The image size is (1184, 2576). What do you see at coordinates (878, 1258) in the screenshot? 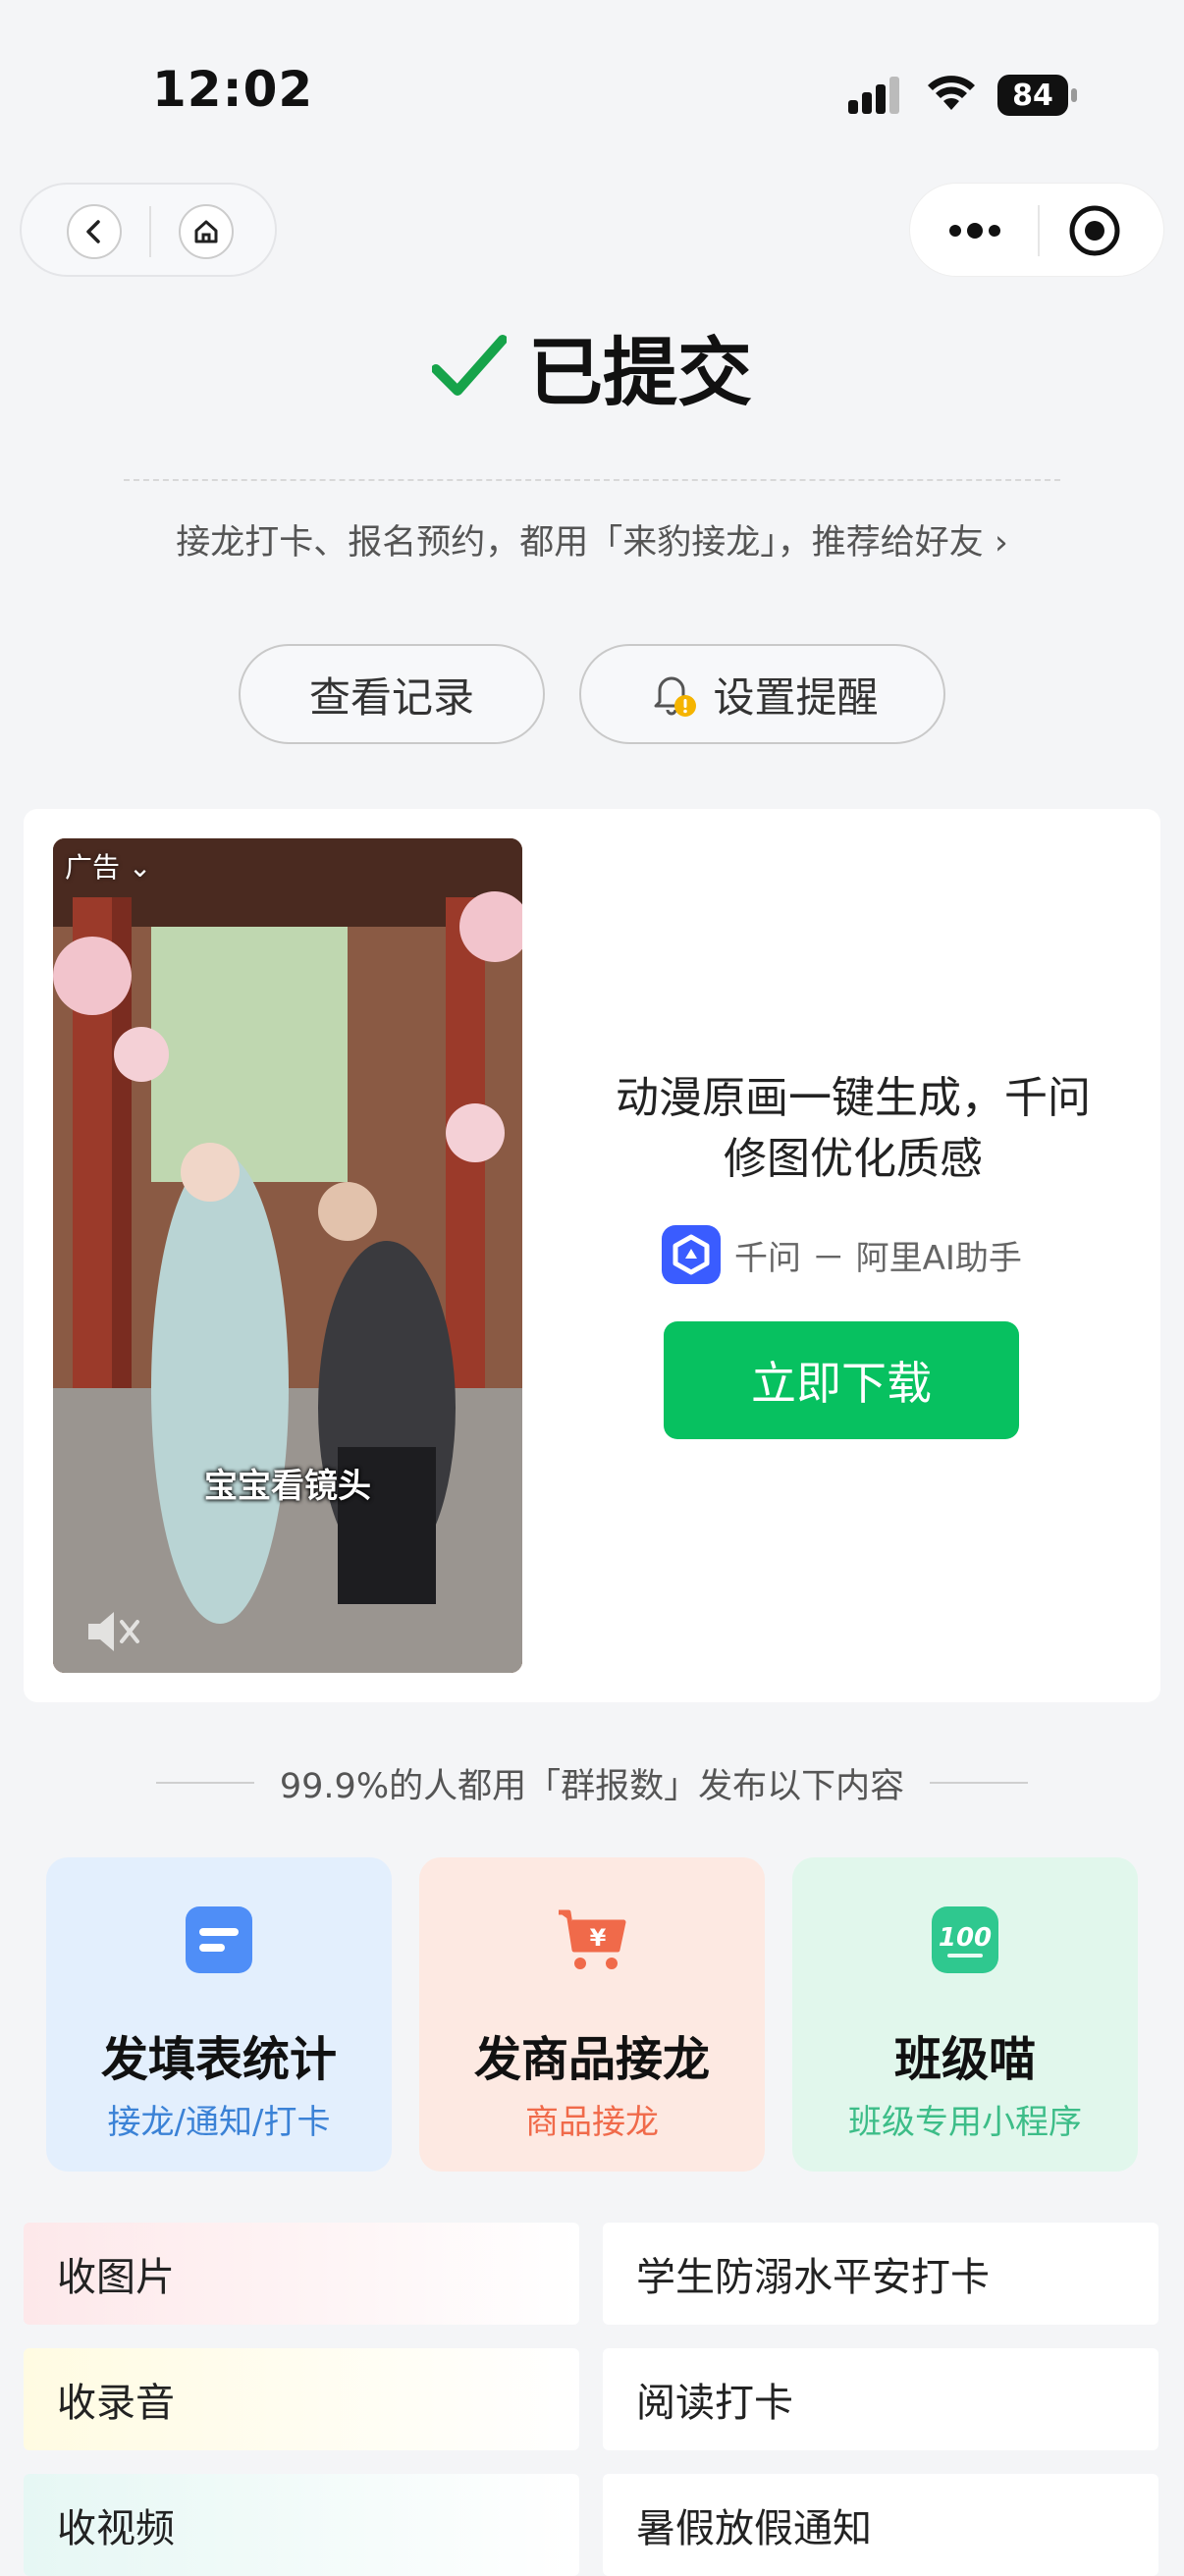
I see `ad-brand-name: 千问 － 阿里AI助手` at bounding box center [878, 1258].